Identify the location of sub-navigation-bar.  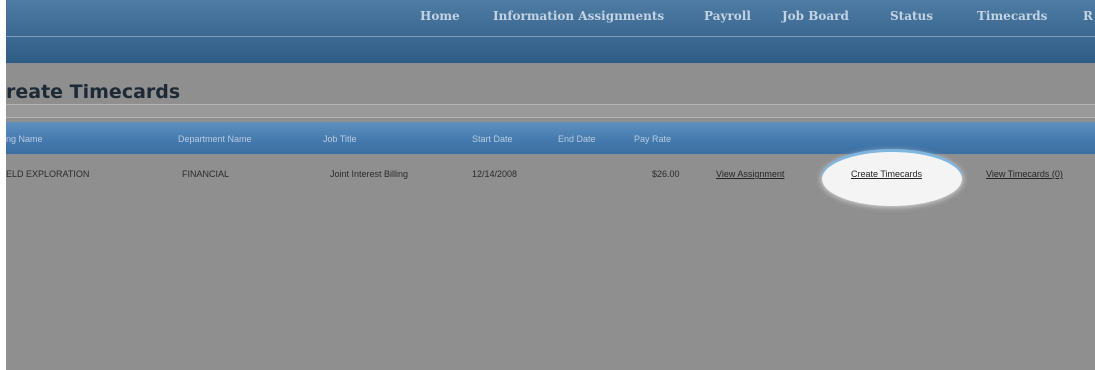
(550, 50).